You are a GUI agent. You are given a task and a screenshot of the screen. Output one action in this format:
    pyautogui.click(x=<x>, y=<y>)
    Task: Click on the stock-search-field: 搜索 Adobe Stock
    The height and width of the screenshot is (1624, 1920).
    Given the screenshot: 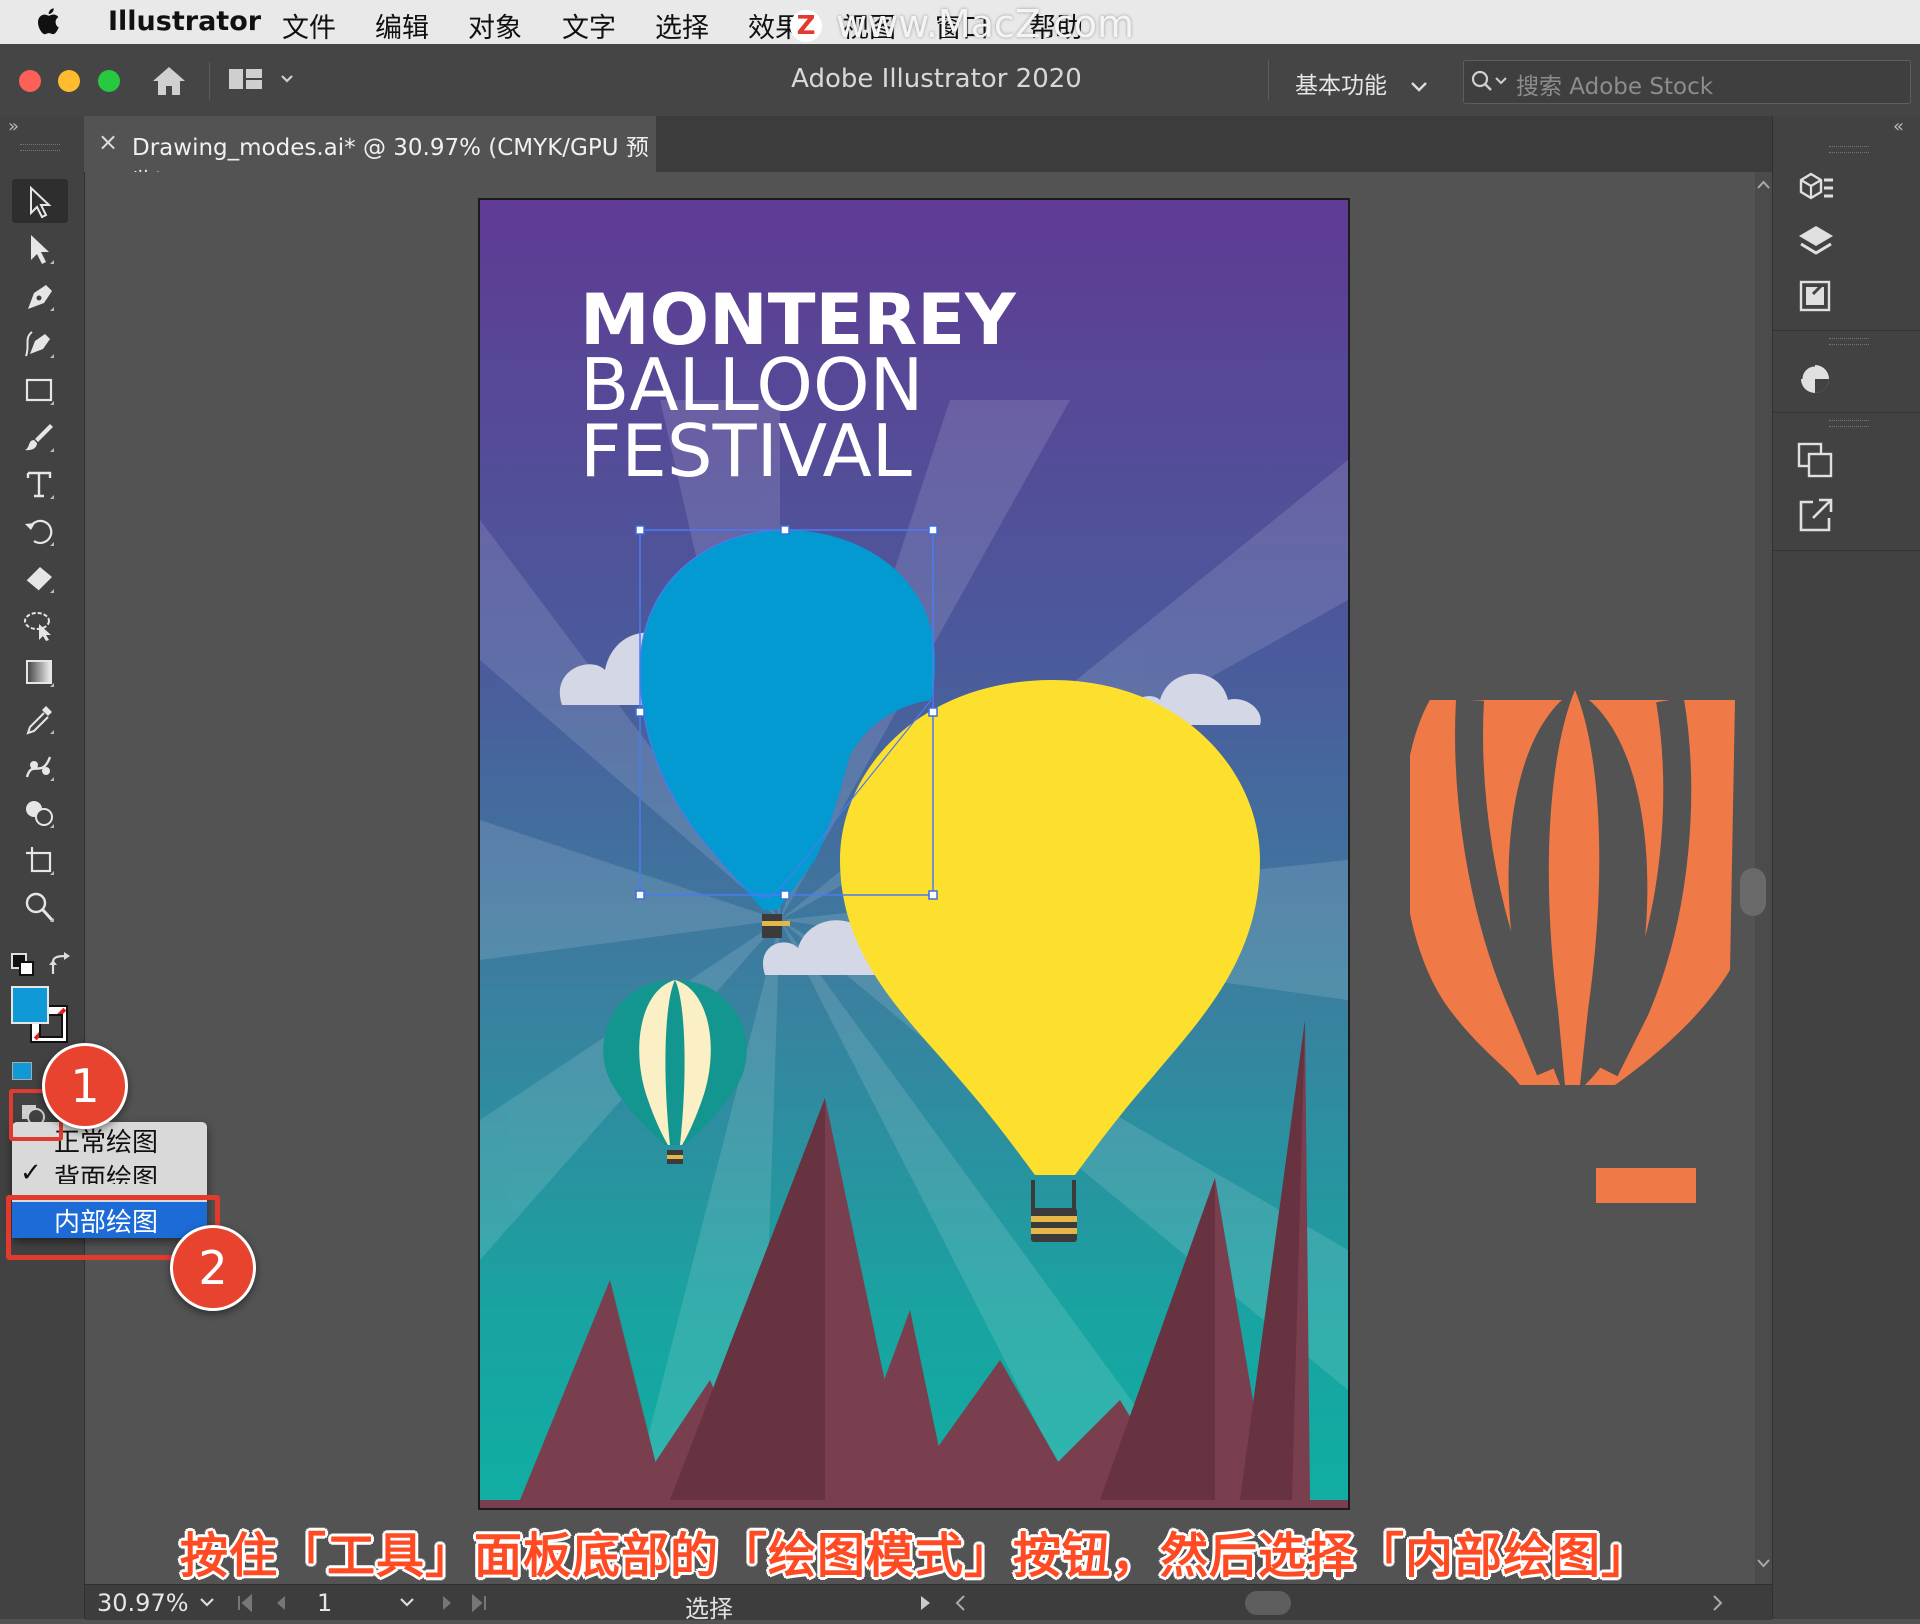 What is the action you would take?
    pyautogui.click(x=1687, y=82)
    